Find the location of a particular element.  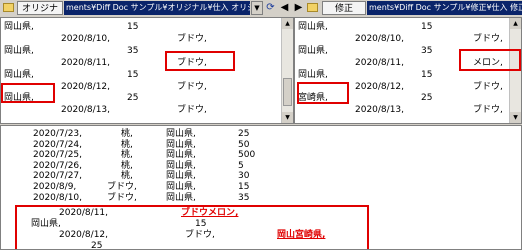

arrow-right-icon: ▶ is located at coordinates (298, 8).